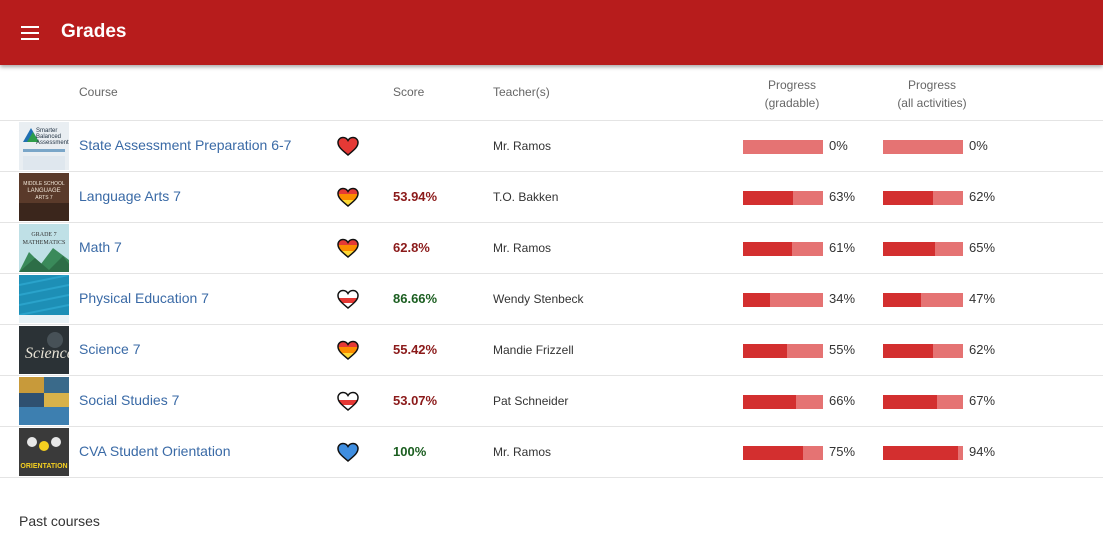 Image resolution: width=1103 pixels, height=558 pixels. I want to click on progress-percent-all: 65%, so click(982, 247).